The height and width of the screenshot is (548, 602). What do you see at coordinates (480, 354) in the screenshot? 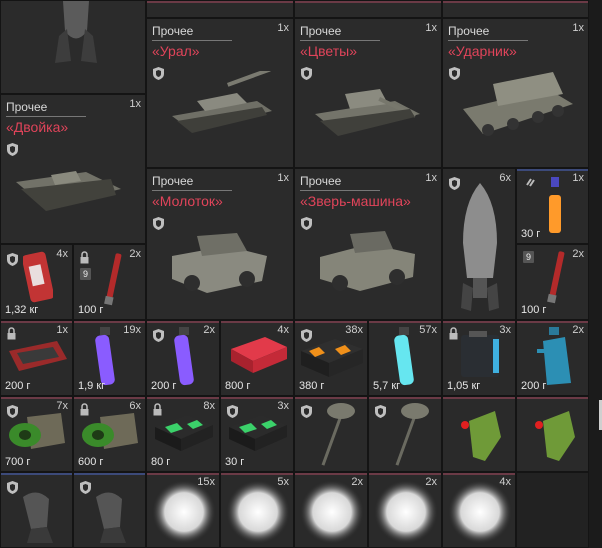
I see `battery-image` at bounding box center [480, 354].